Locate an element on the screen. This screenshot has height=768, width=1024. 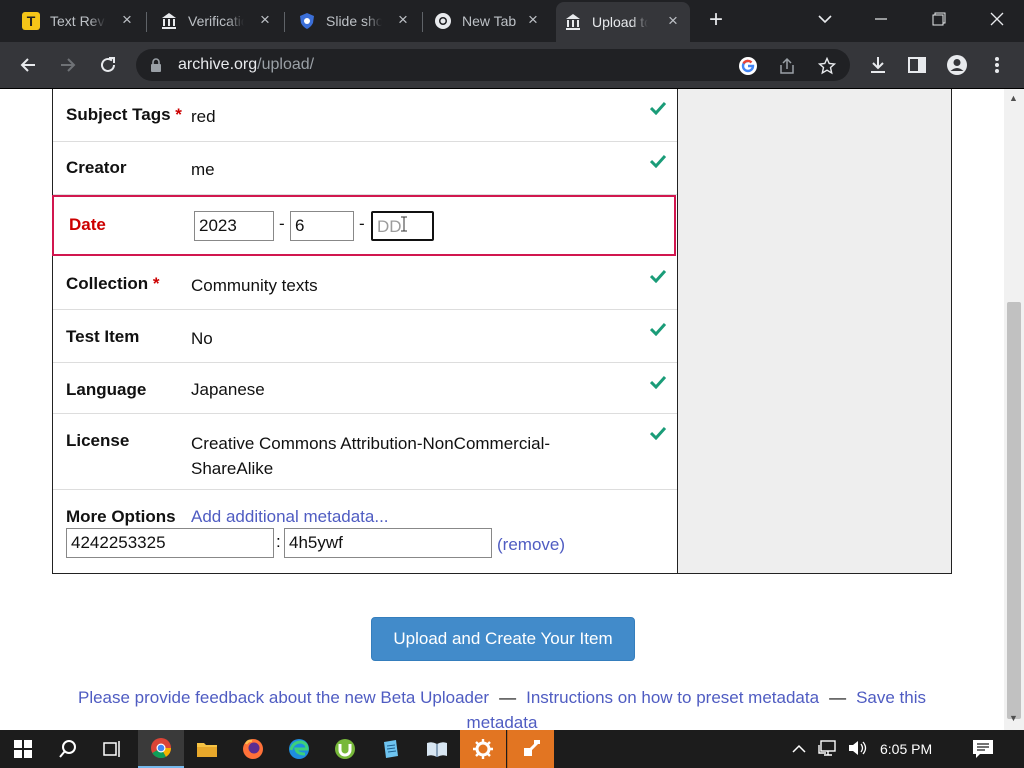
back-arrow-icon is located at coordinates (28, 65).